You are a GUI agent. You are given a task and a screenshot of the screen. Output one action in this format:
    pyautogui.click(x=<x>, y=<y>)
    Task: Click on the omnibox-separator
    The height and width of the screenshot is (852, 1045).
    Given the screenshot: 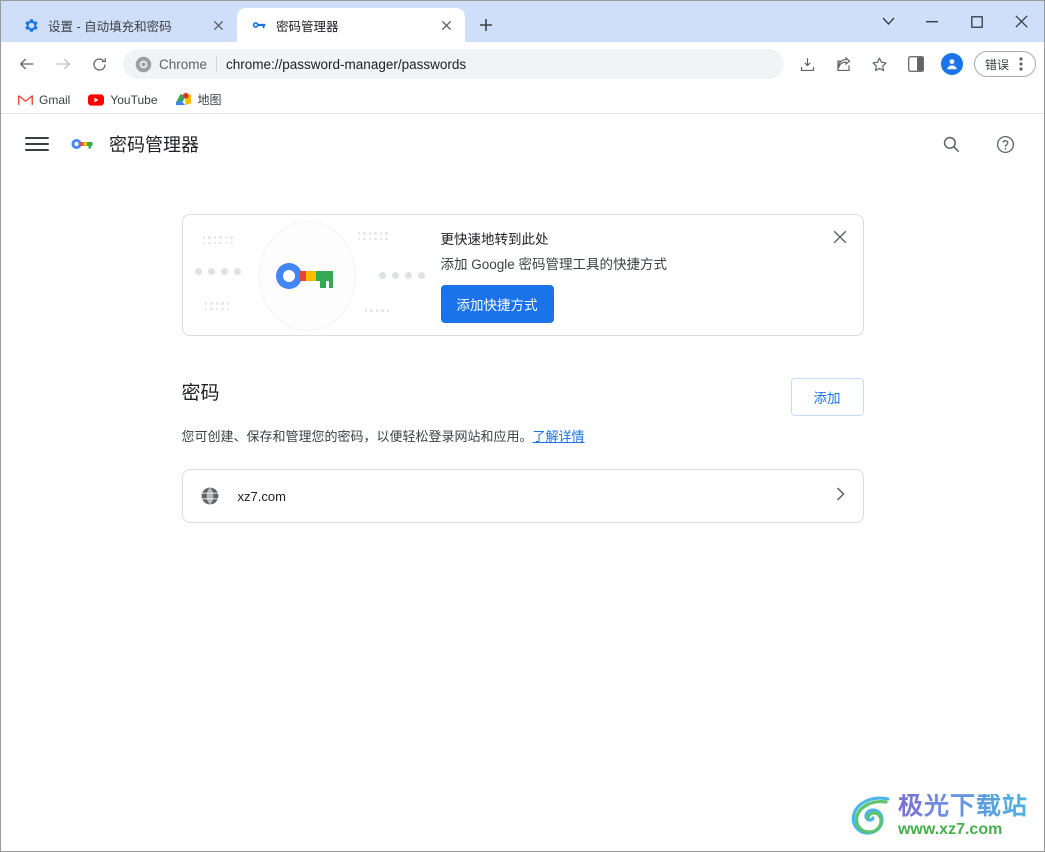 What is the action you would take?
    pyautogui.click(x=217, y=64)
    